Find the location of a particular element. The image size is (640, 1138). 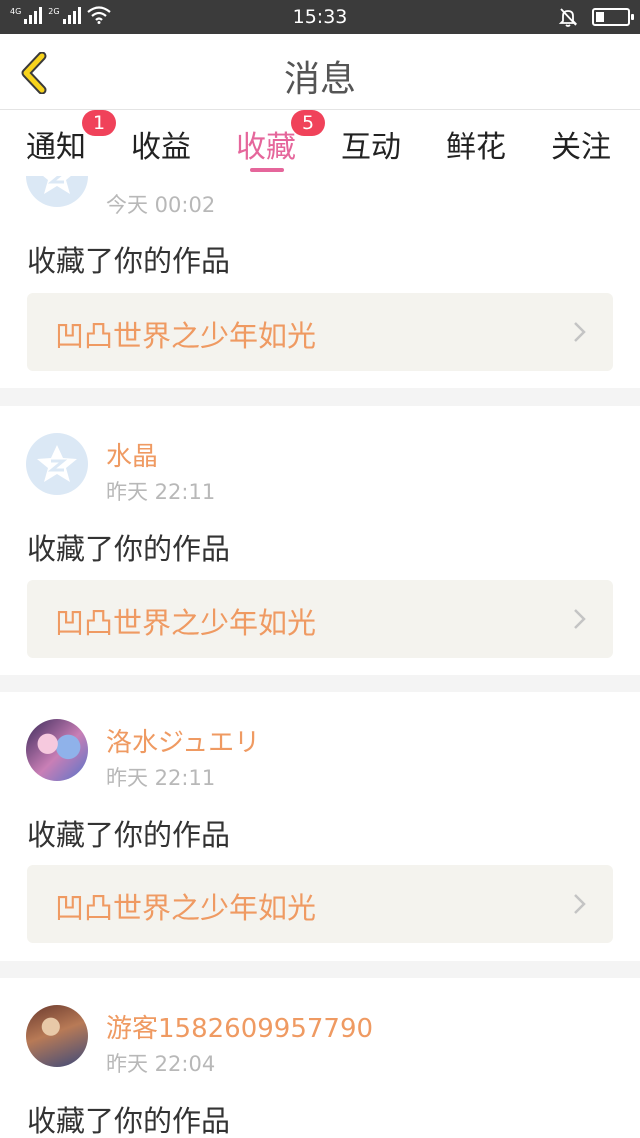

username: 洛水ジュエリ is located at coordinates (183, 740).